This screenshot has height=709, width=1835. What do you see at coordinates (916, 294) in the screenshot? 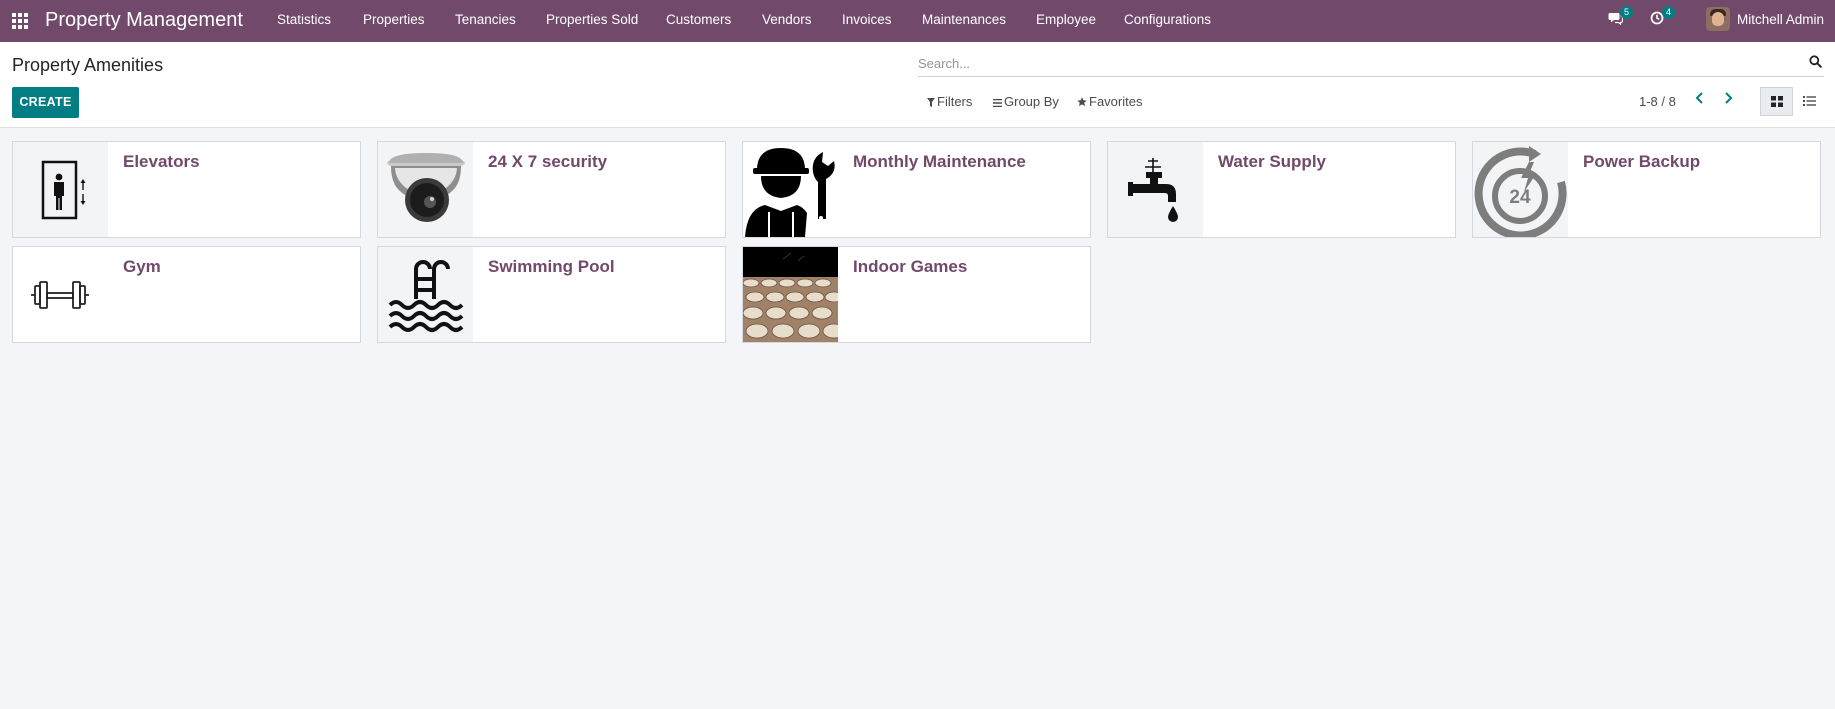
I see `amenity-card-indoor-games: Indoor Games` at bounding box center [916, 294].